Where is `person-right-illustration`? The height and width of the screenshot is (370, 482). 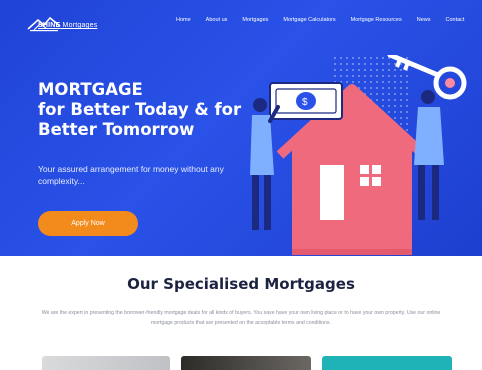
person-right-illustration is located at coordinates (429, 155).